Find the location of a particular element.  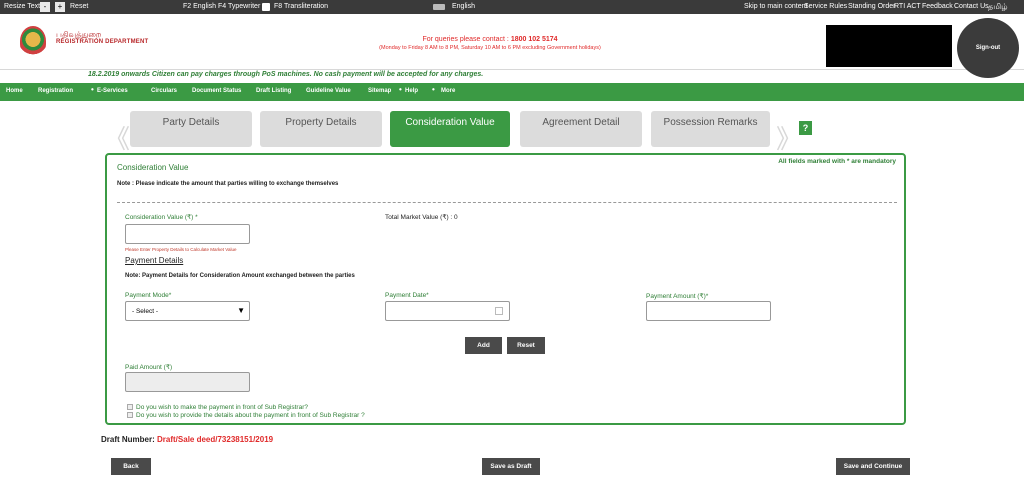

reset-button: Reset is located at coordinates (526, 345).